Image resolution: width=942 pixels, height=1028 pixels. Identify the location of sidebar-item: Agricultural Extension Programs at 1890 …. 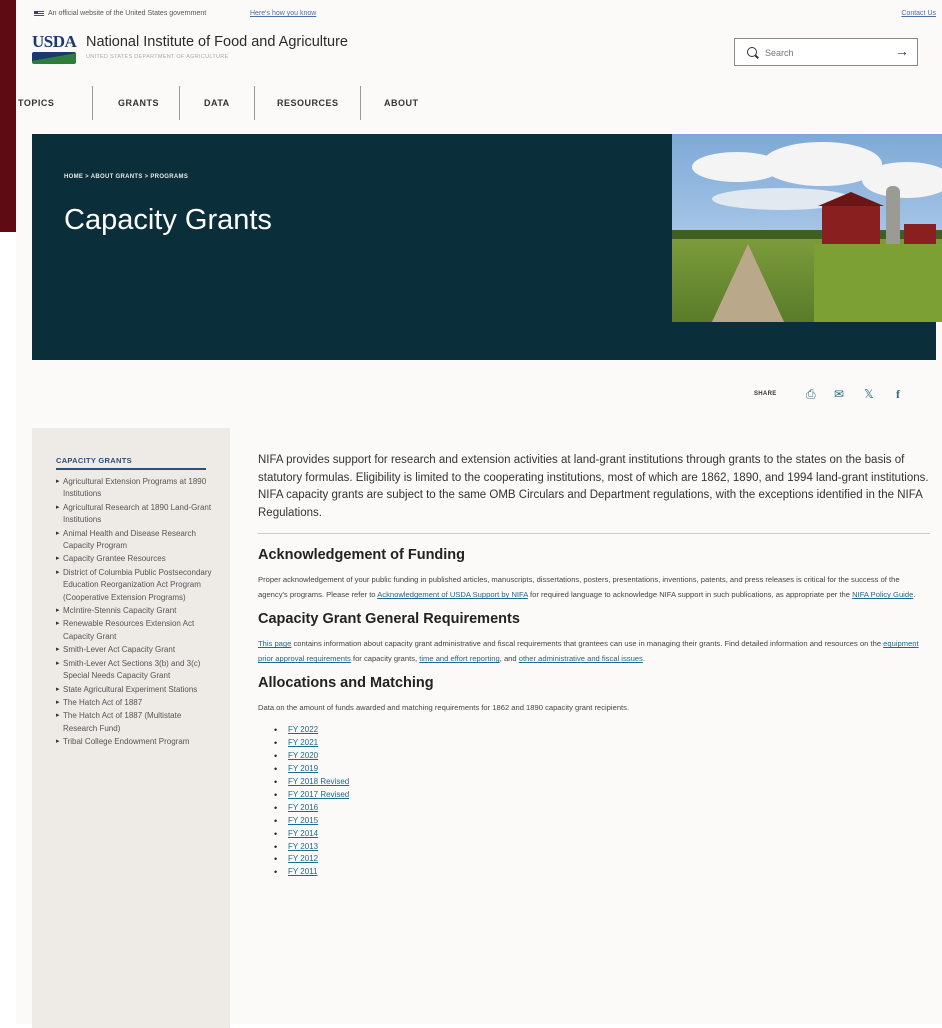
(136, 488).